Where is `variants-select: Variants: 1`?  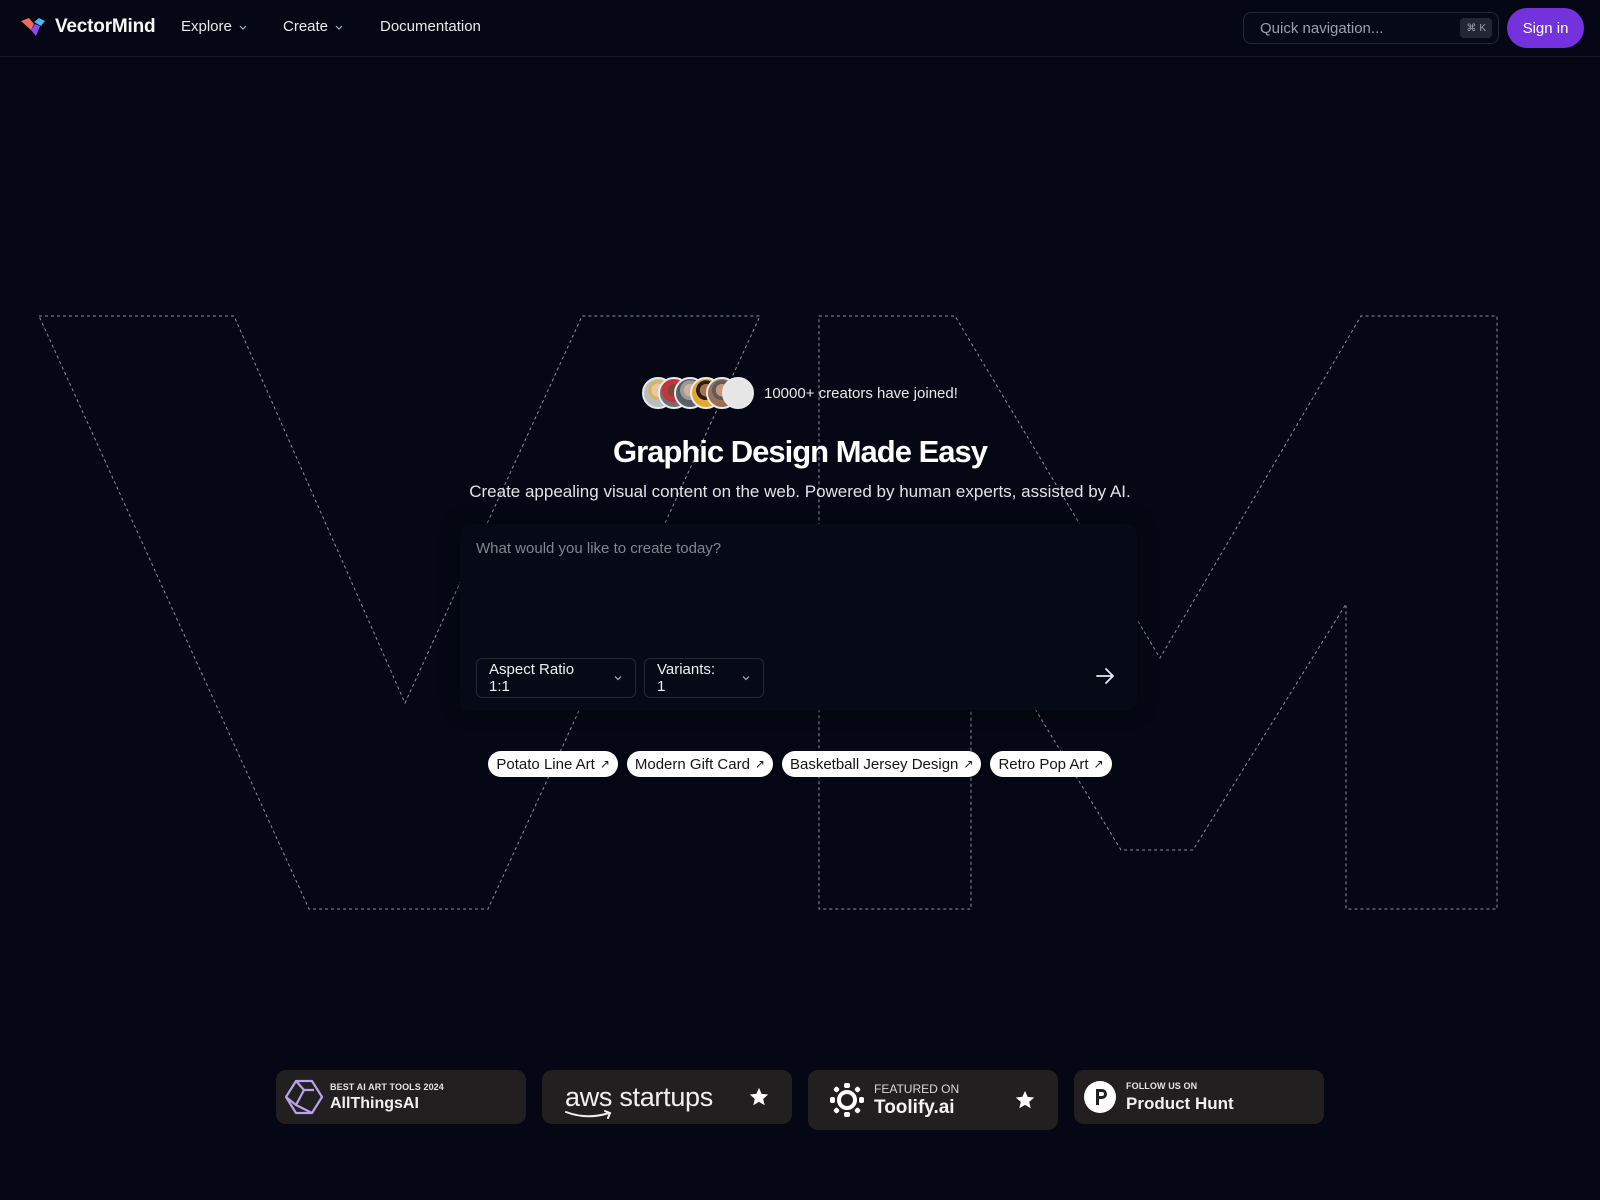 variants-select: Variants: 1 is located at coordinates (704, 678).